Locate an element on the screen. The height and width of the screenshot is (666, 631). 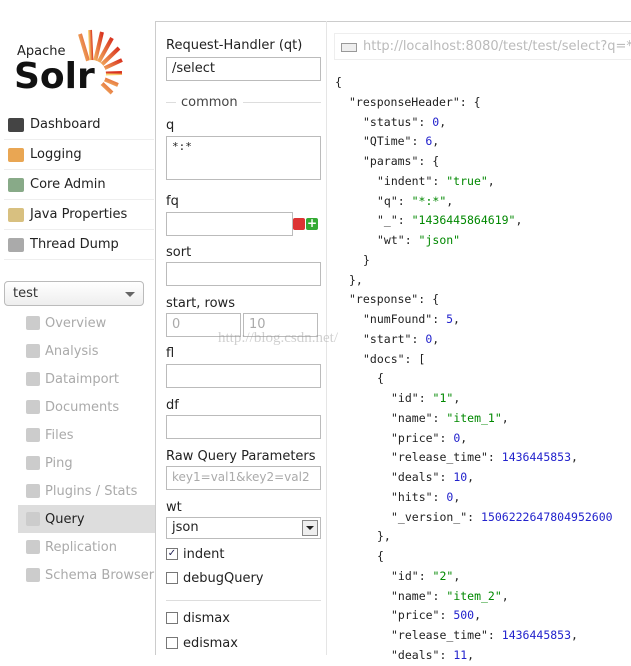
json-line: "price": 0, is located at coordinates (474, 439).